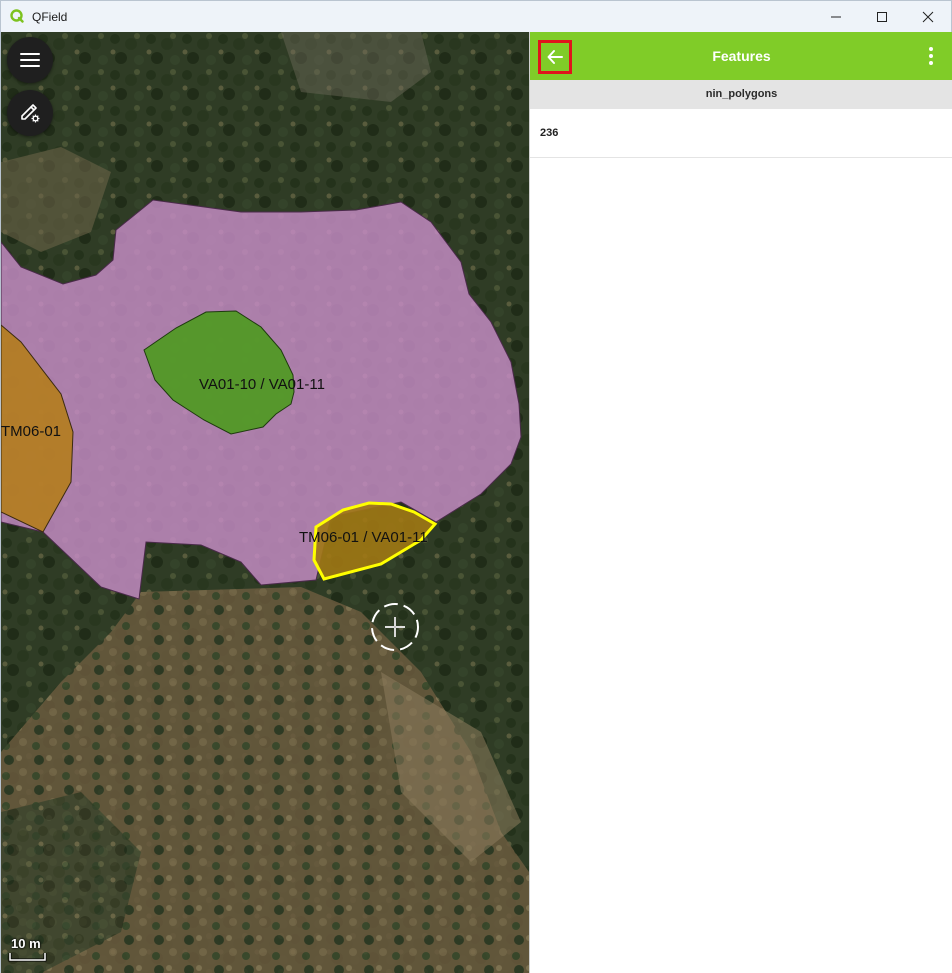  Describe the element at coordinates (50, 17) in the screenshot. I see `window-title: QField` at that location.